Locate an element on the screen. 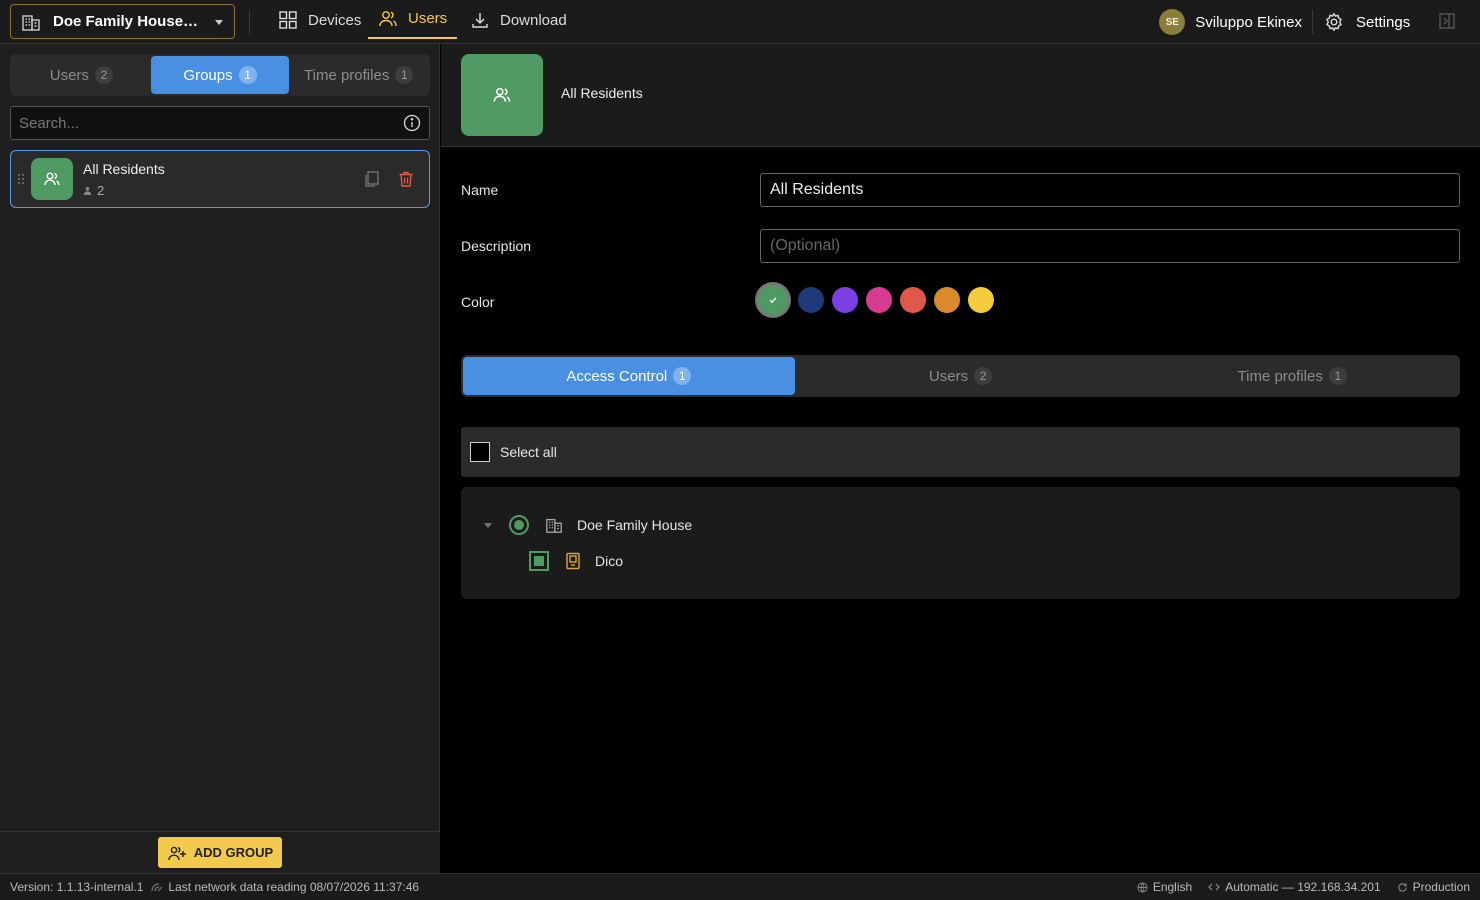 The width and height of the screenshot is (1480, 900). detail-tabs: Access Control 1 Users 2 Time profiles 1 is located at coordinates (960, 376).